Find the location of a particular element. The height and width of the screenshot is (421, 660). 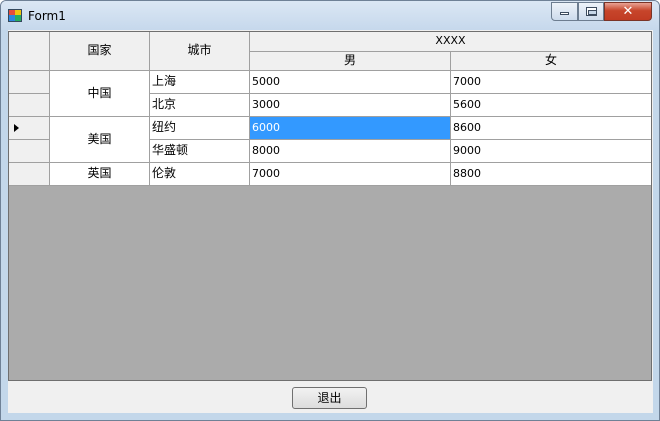

column-header-city-label: 城市 is located at coordinates (199, 50).